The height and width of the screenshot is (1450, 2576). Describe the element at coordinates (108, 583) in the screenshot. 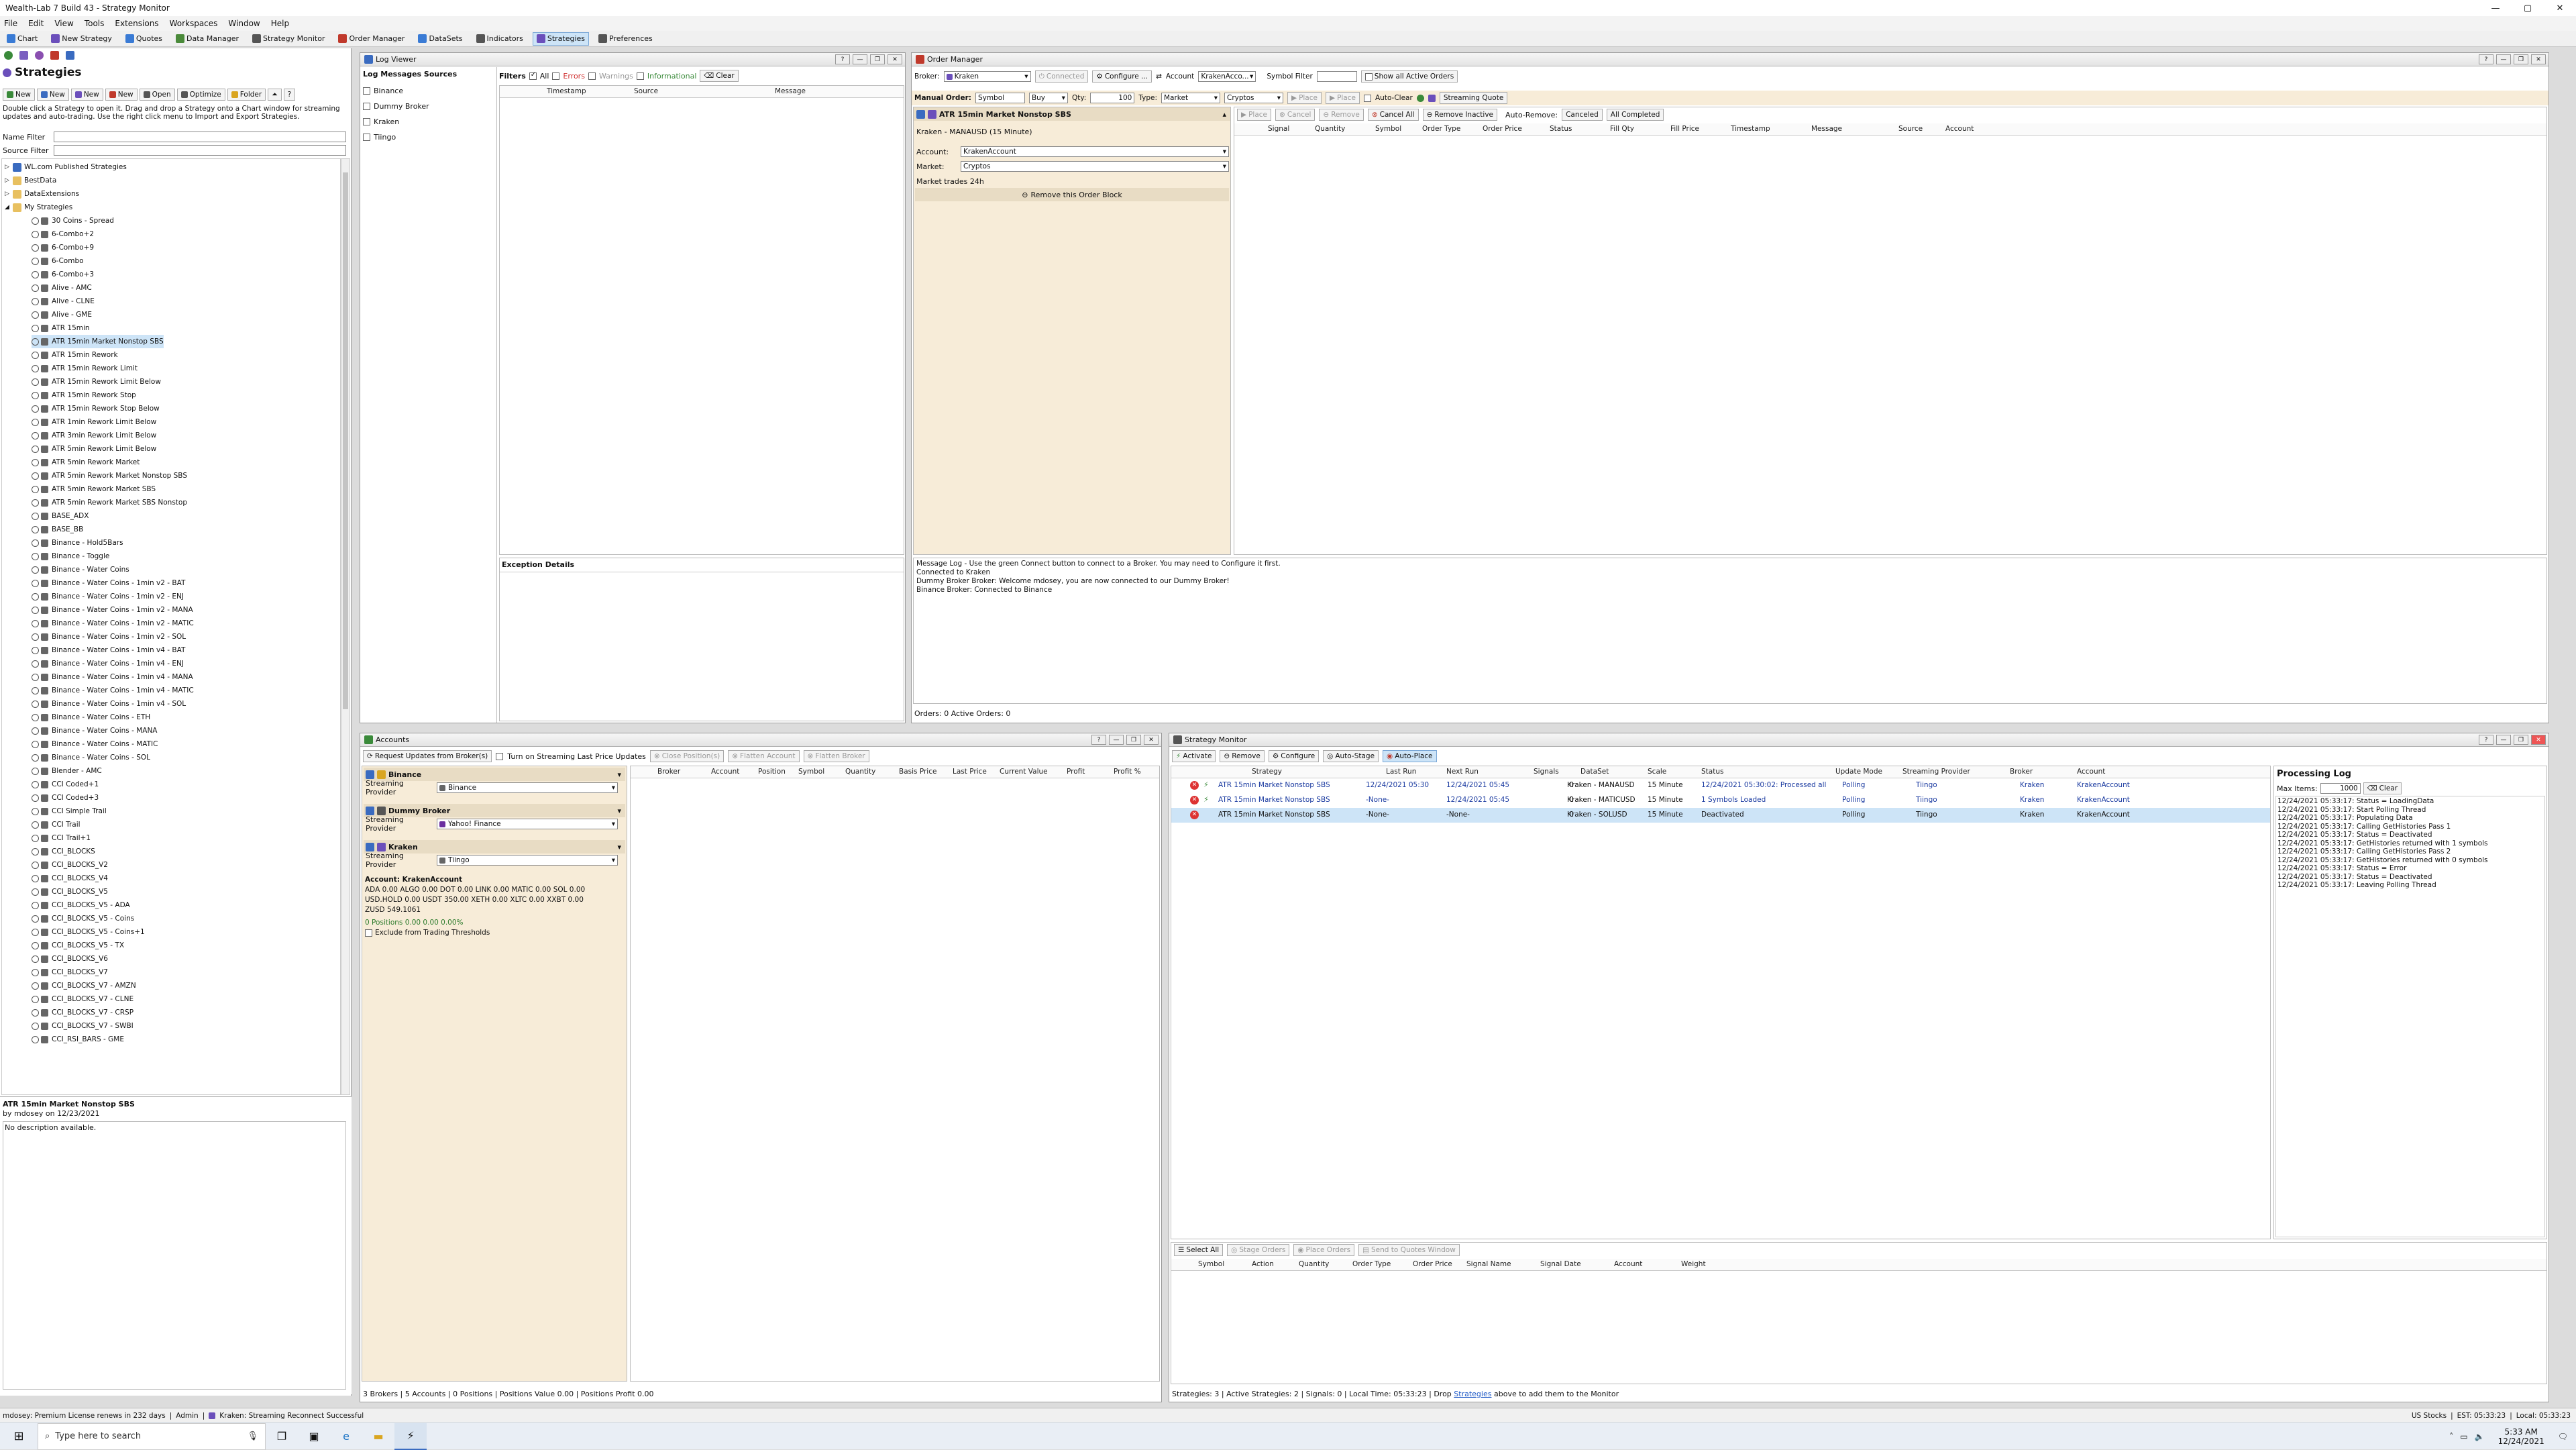

I see `tree-item-strategy: Binance - Water Coins - 1min v2 - BAT` at that location.